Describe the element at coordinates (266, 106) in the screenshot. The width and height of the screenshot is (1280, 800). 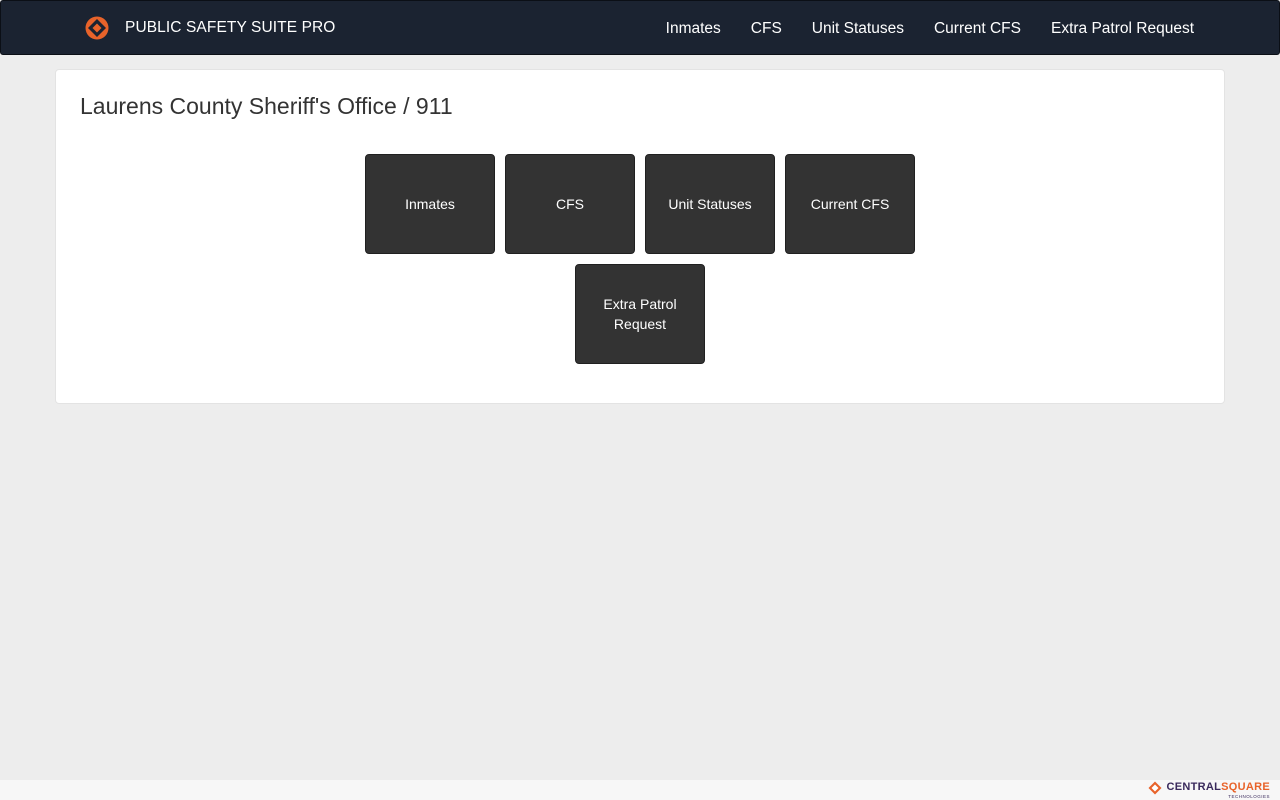
I see `page-title: Laurens County Sheriff's Office / 911` at that location.